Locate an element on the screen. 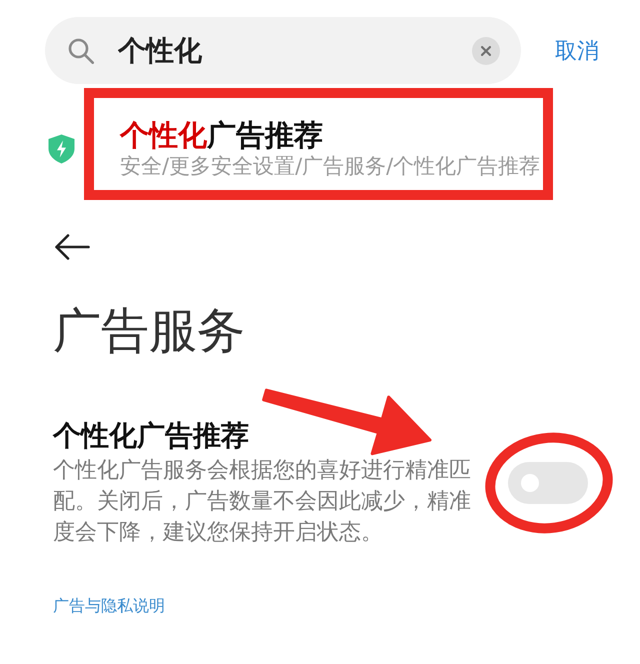  result-title: 个性化广告推荐 is located at coordinates (221, 135).